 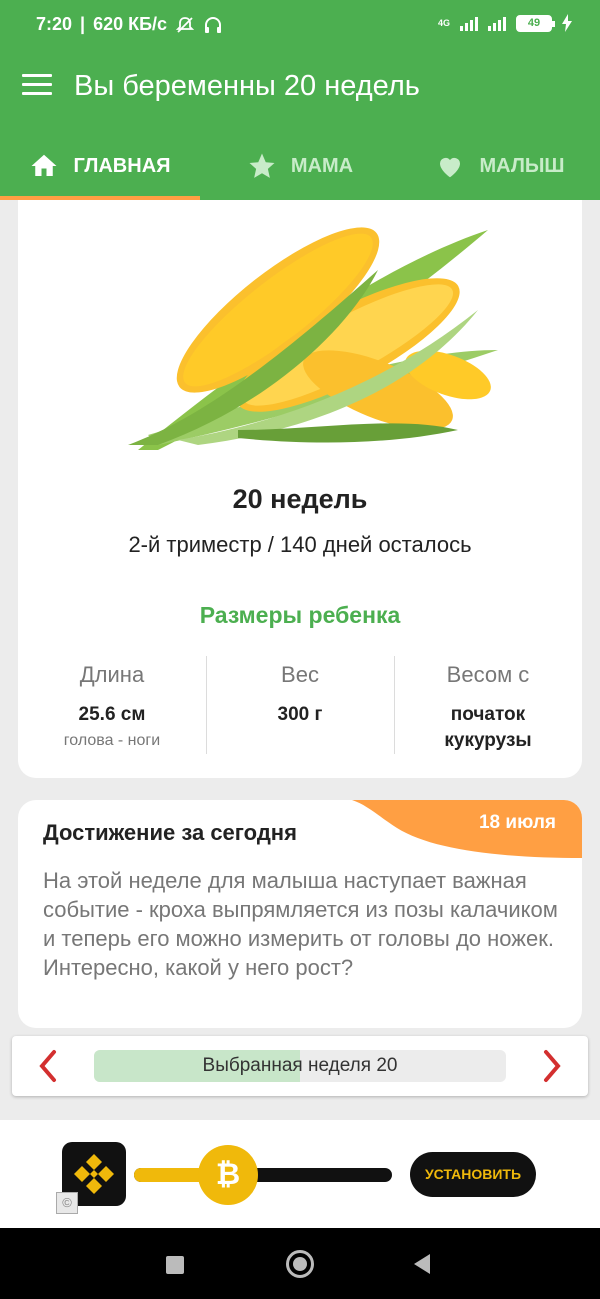 I want to click on headphones-icon, so click(x=213, y=24).